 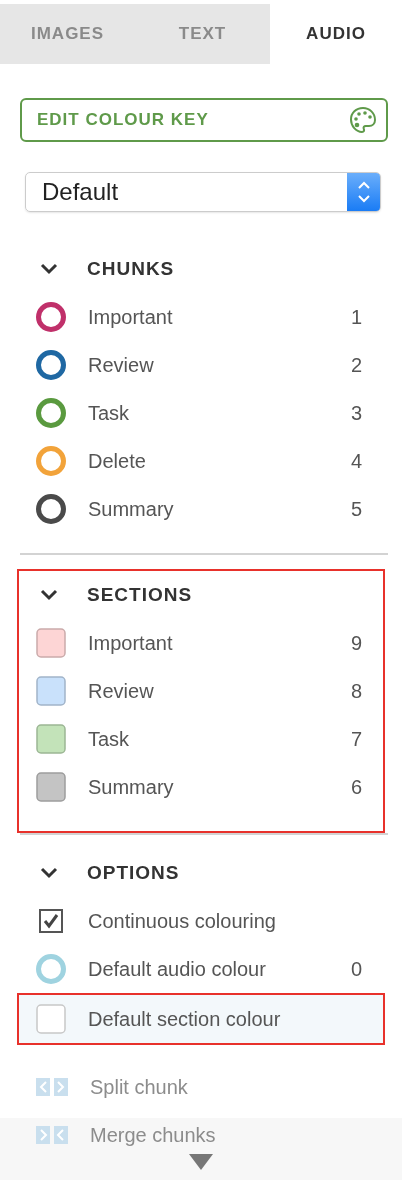 I want to click on down-triangle-icon, so click(x=201, y=1162).